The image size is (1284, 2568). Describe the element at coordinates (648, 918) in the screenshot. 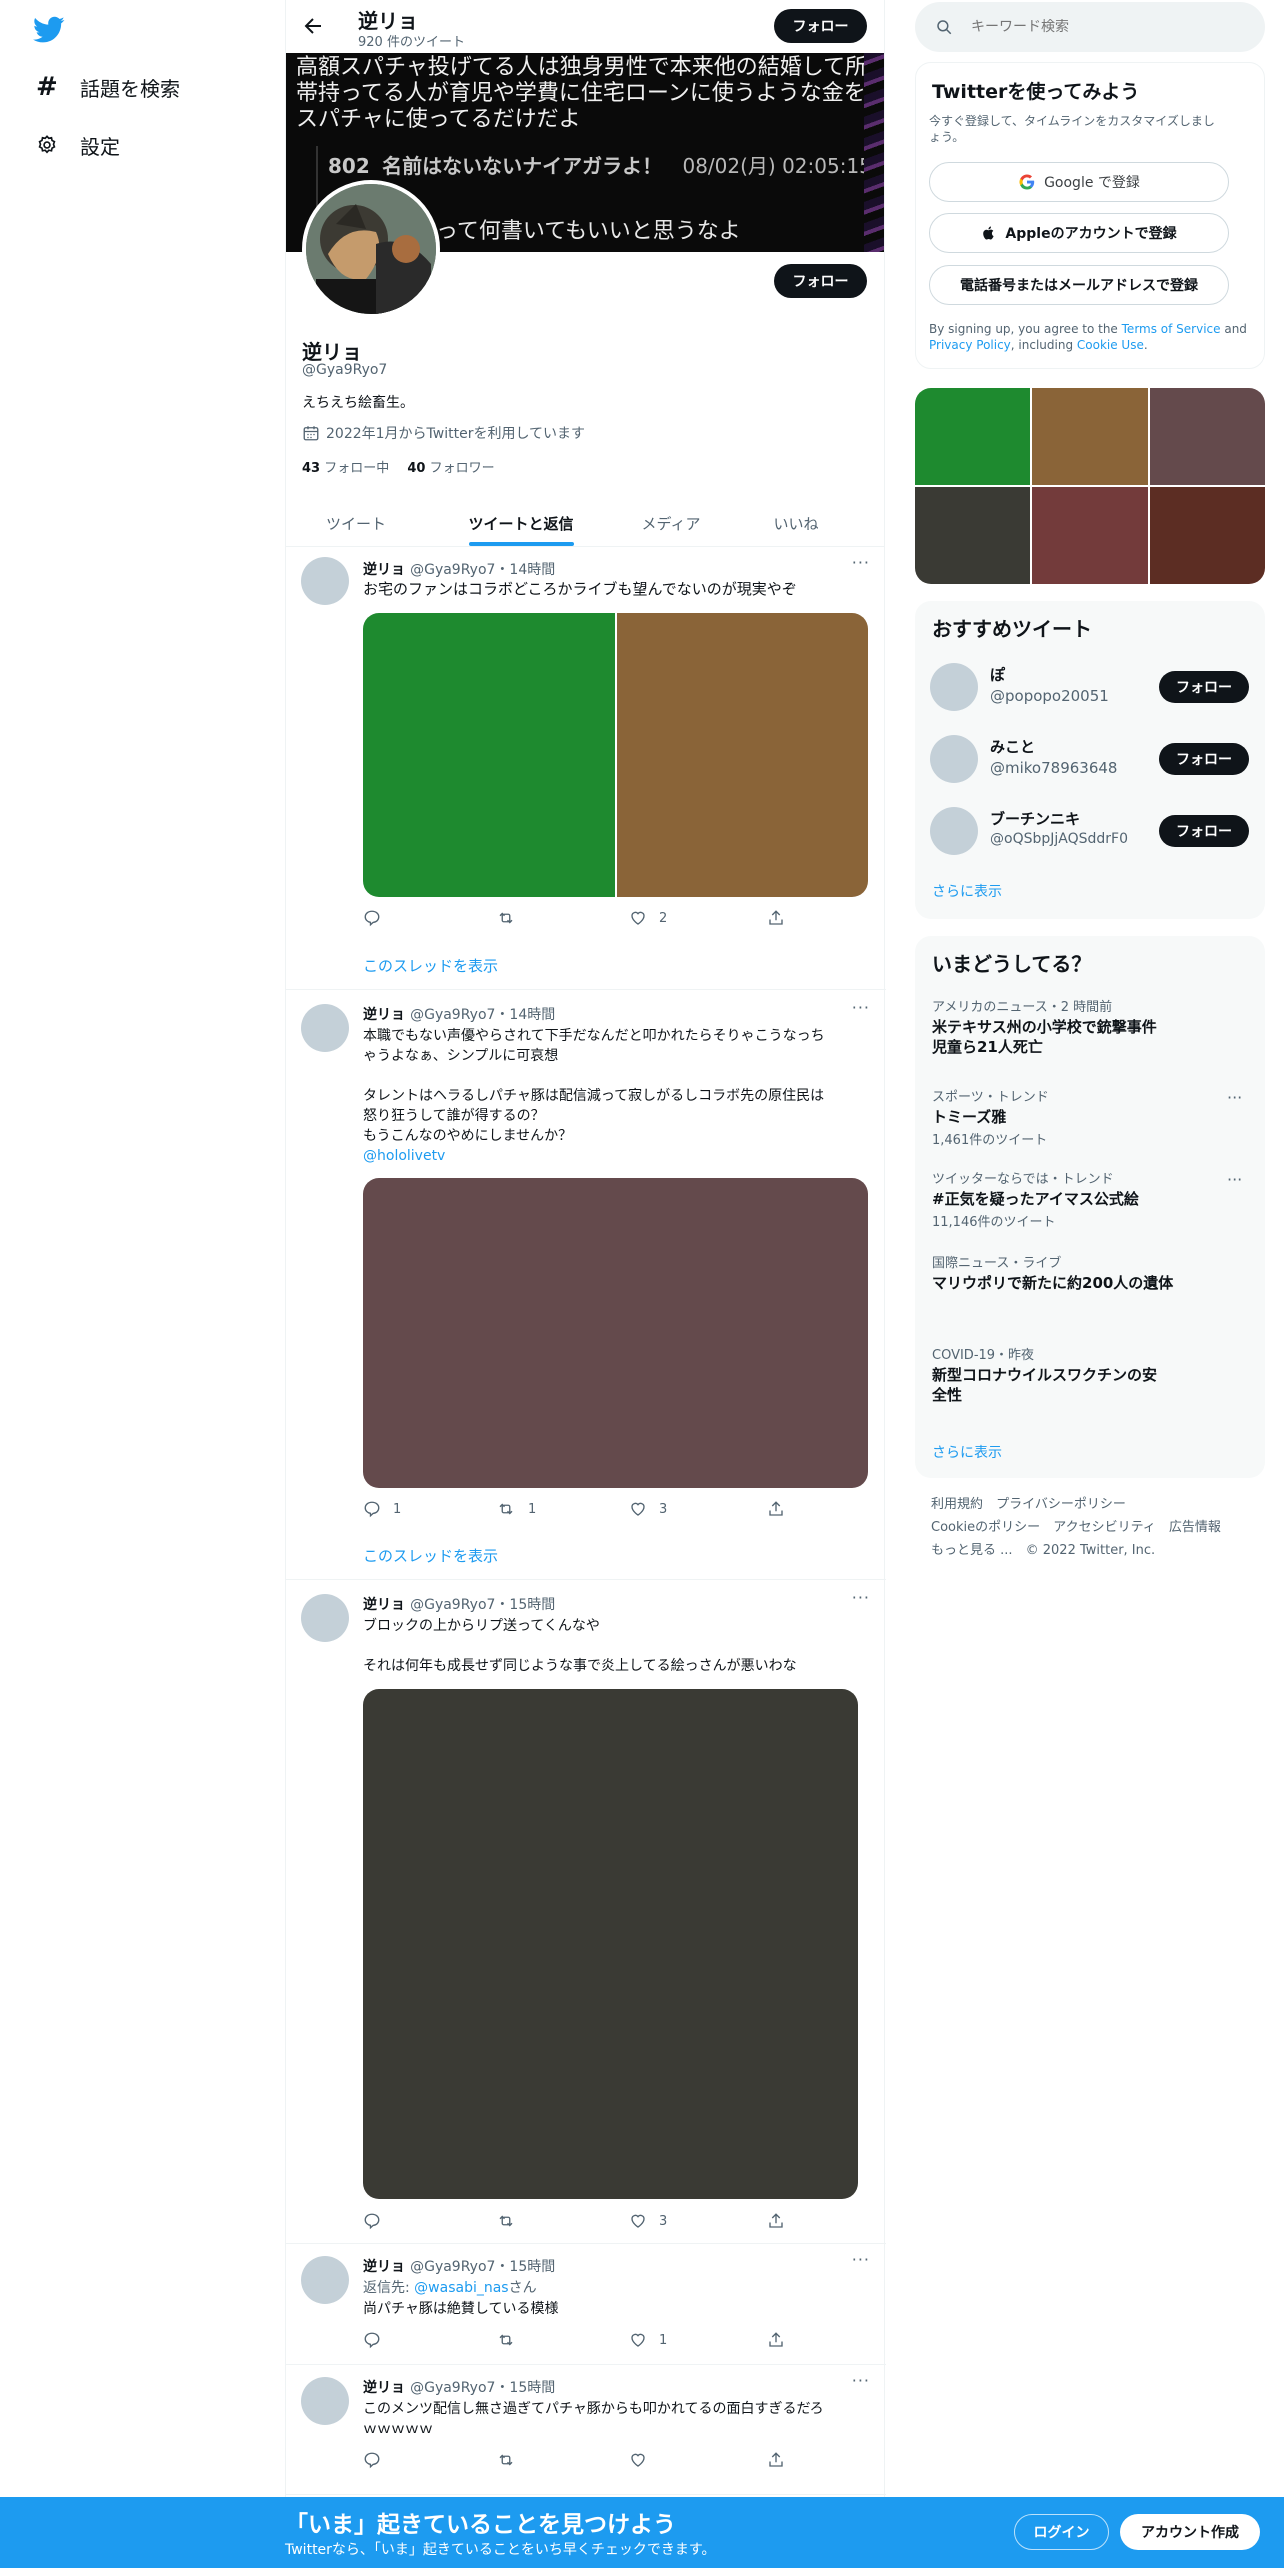

I see `like-action: 2` at that location.